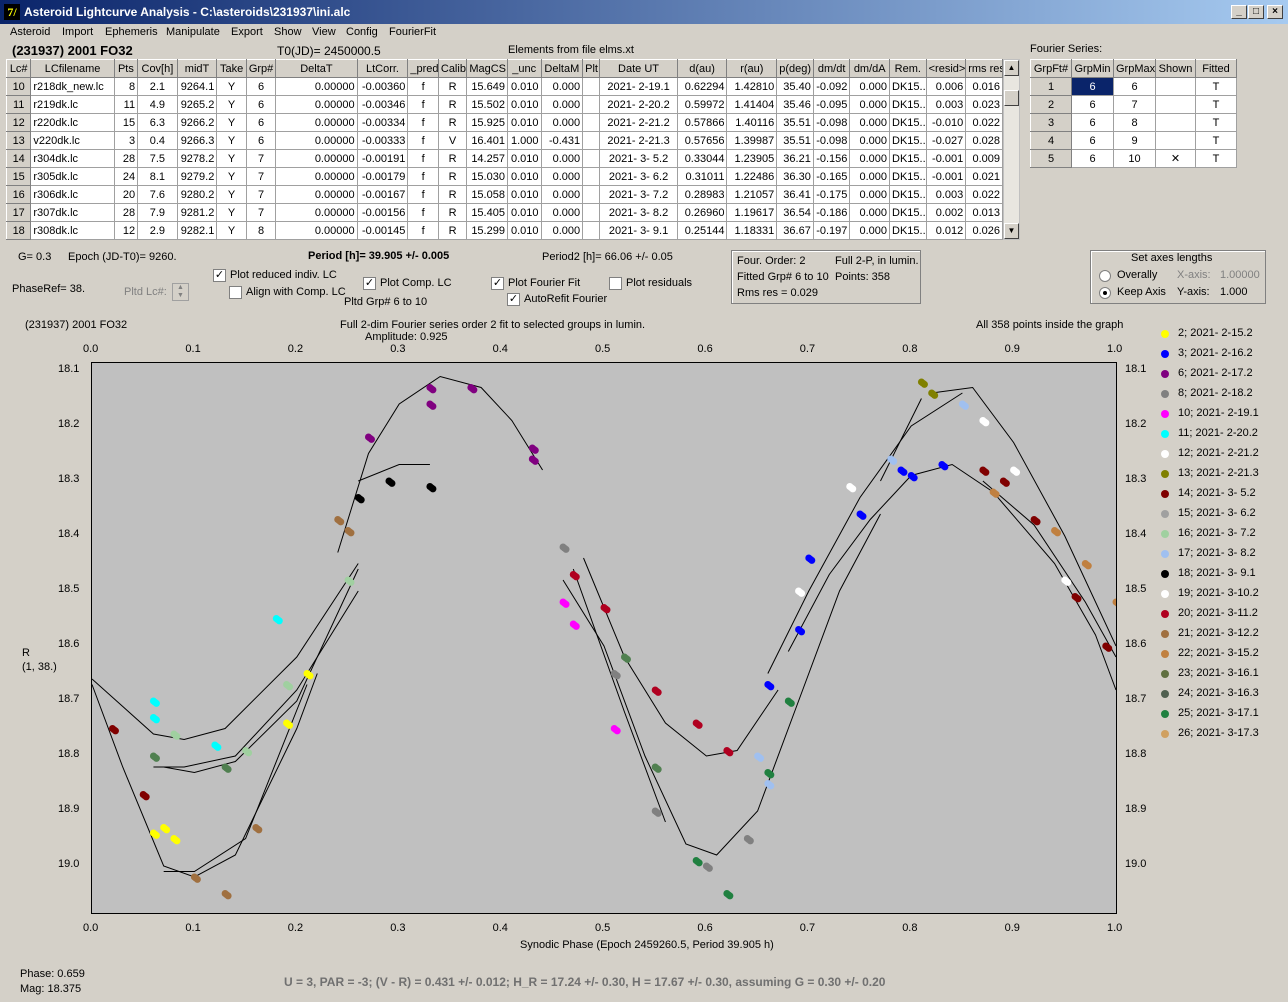 Image resolution: width=1288 pixels, height=1002 pixels. What do you see at coordinates (369, 283) in the screenshot?
I see `plot-comp-checkbox: ✓` at bounding box center [369, 283].